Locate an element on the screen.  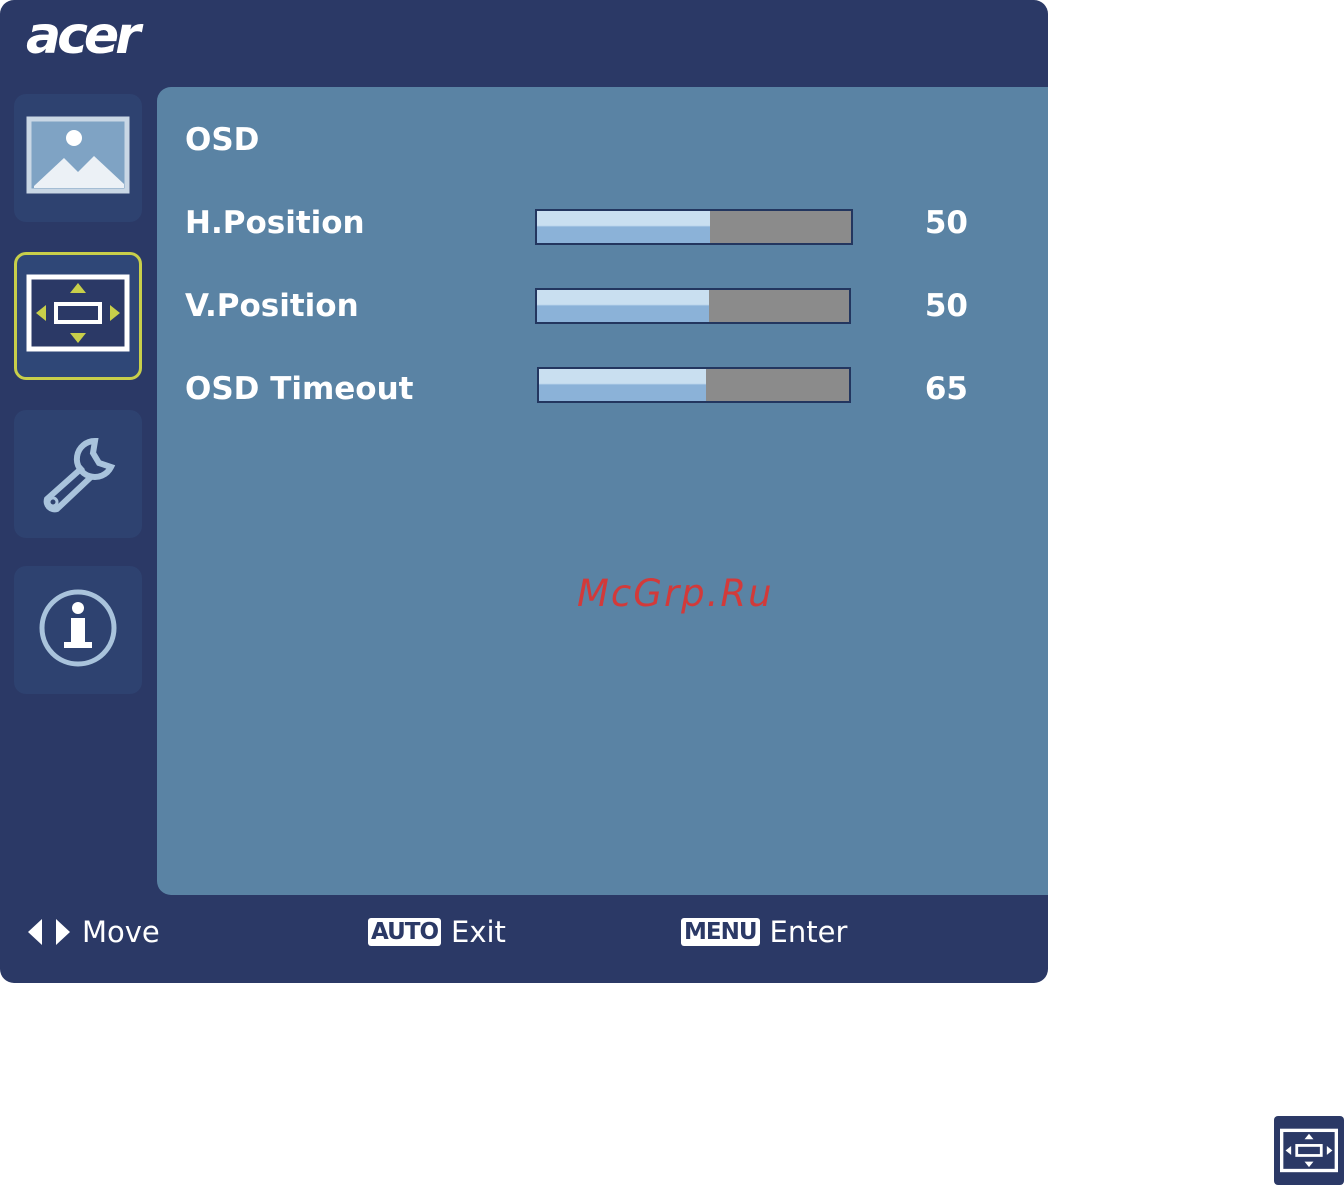
position-icon is located at coordinates (78, 316).